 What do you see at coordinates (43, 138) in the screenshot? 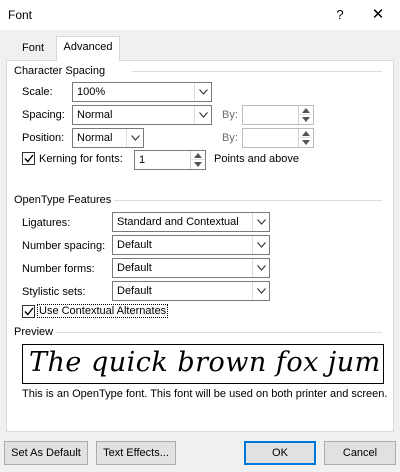
I see `position-label: Position:` at bounding box center [43, 138].